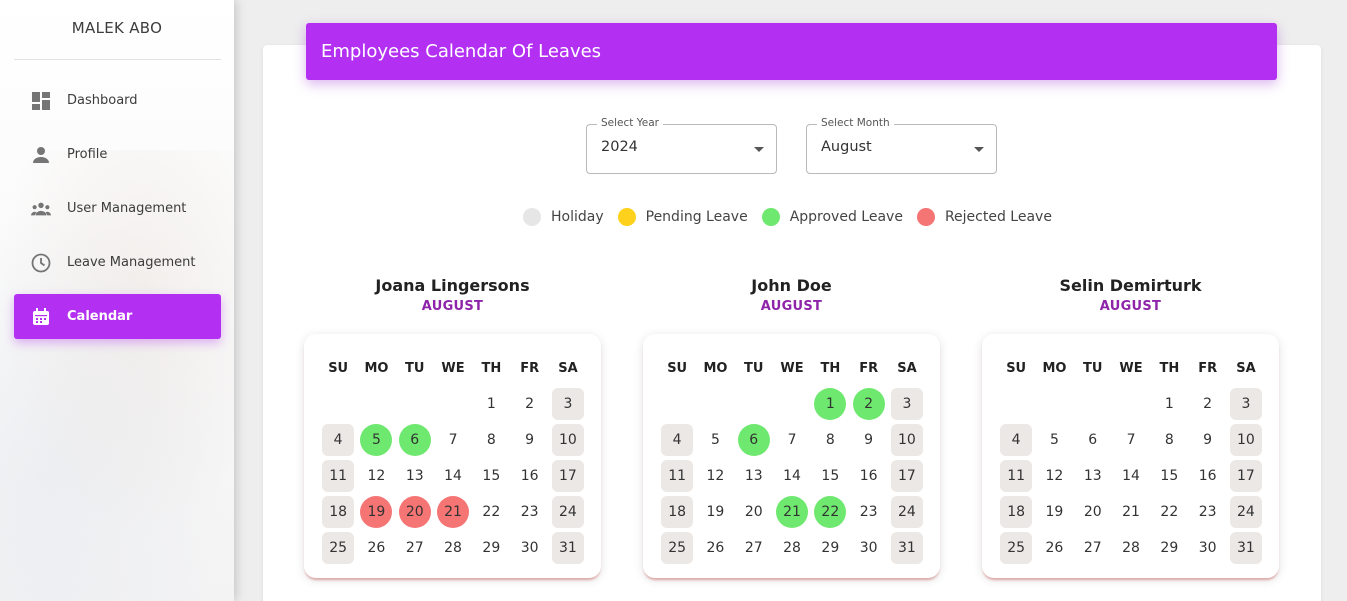 The image size is (1347, 601). I want to click on calendar-day-approved: 21, so click(792, 512).